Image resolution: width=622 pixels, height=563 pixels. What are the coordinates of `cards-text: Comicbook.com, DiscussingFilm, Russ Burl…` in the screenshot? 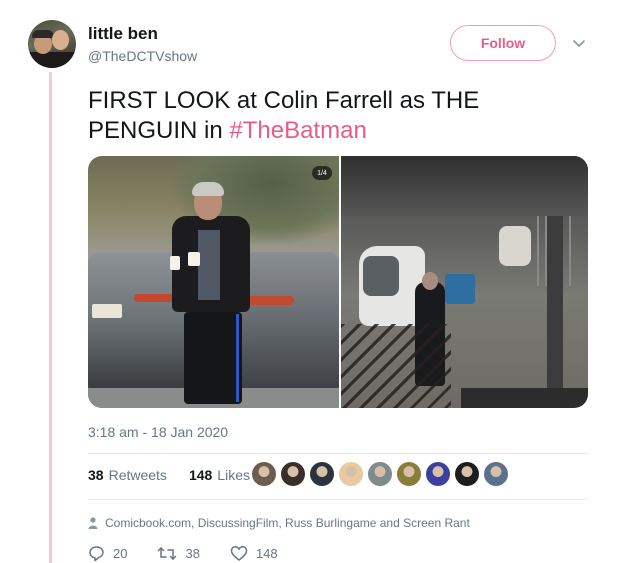 It's located at (287, 523).